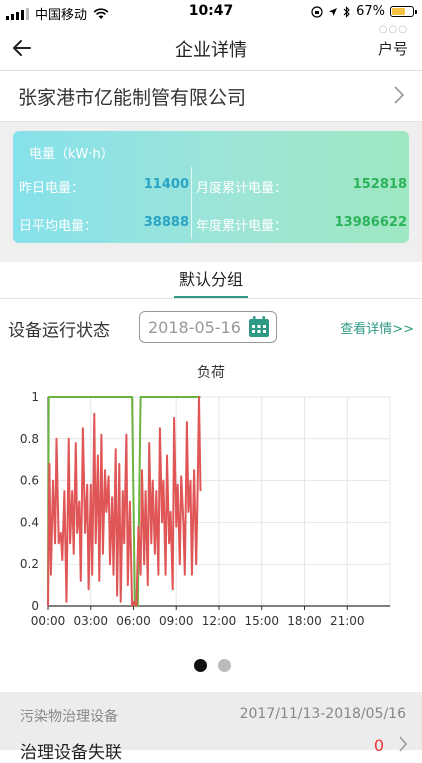 This screenshot has height=763, width=422. What do you see at coordinates (347, 621) in the screenshot?
I see `x-tick-label: 21:00` at bounding box center [347, 621].